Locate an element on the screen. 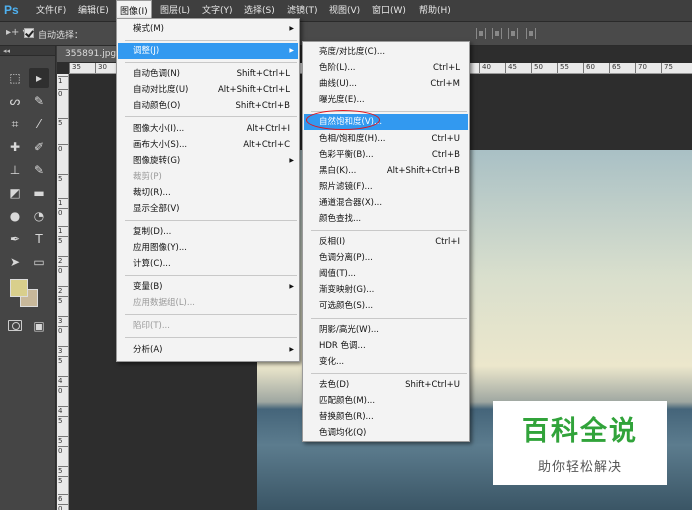 This screenshot has width=692, height=510. menu-item-auto-tone: 自动色调(N) Shift+Ctrl+L is located at coordinates (208, 74).